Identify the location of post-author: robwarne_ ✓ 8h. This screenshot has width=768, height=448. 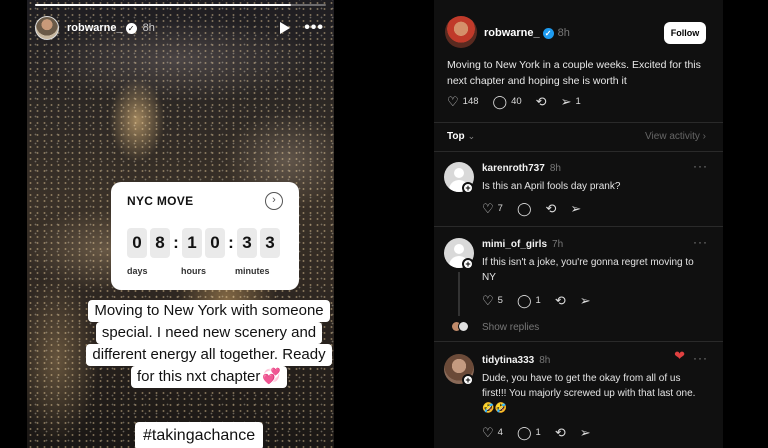
(527, 33).